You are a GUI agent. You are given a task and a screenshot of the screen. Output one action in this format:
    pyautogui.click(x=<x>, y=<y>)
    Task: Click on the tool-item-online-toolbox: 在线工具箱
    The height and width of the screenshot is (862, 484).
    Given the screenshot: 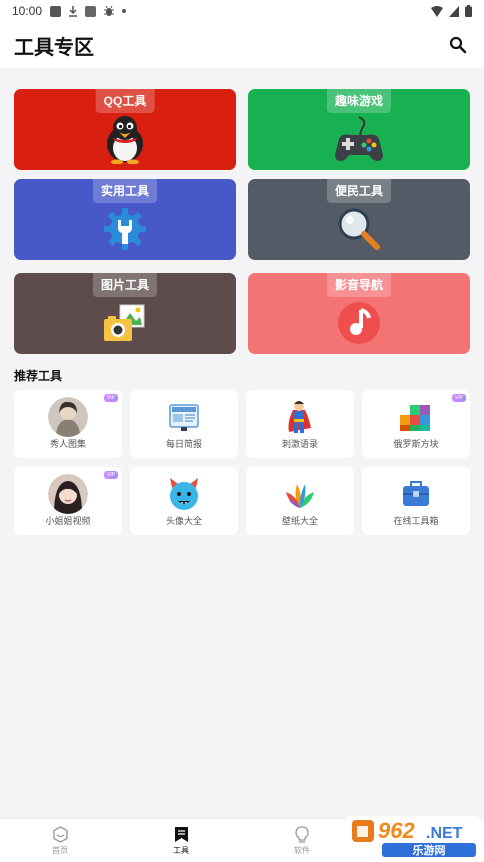 What is the action you would take?
    pyautogui.click(x=416, y=501)
    